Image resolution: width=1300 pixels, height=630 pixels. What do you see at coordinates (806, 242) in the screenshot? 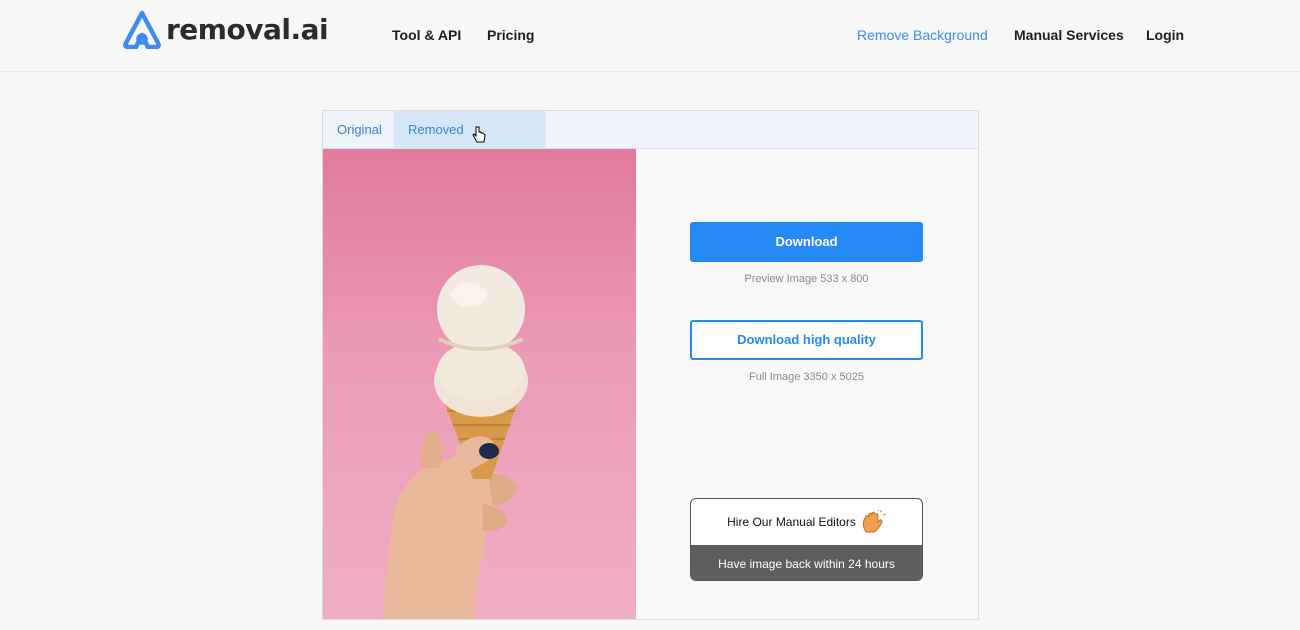
I see `download-button: Download` at bounding box center [806, 242].